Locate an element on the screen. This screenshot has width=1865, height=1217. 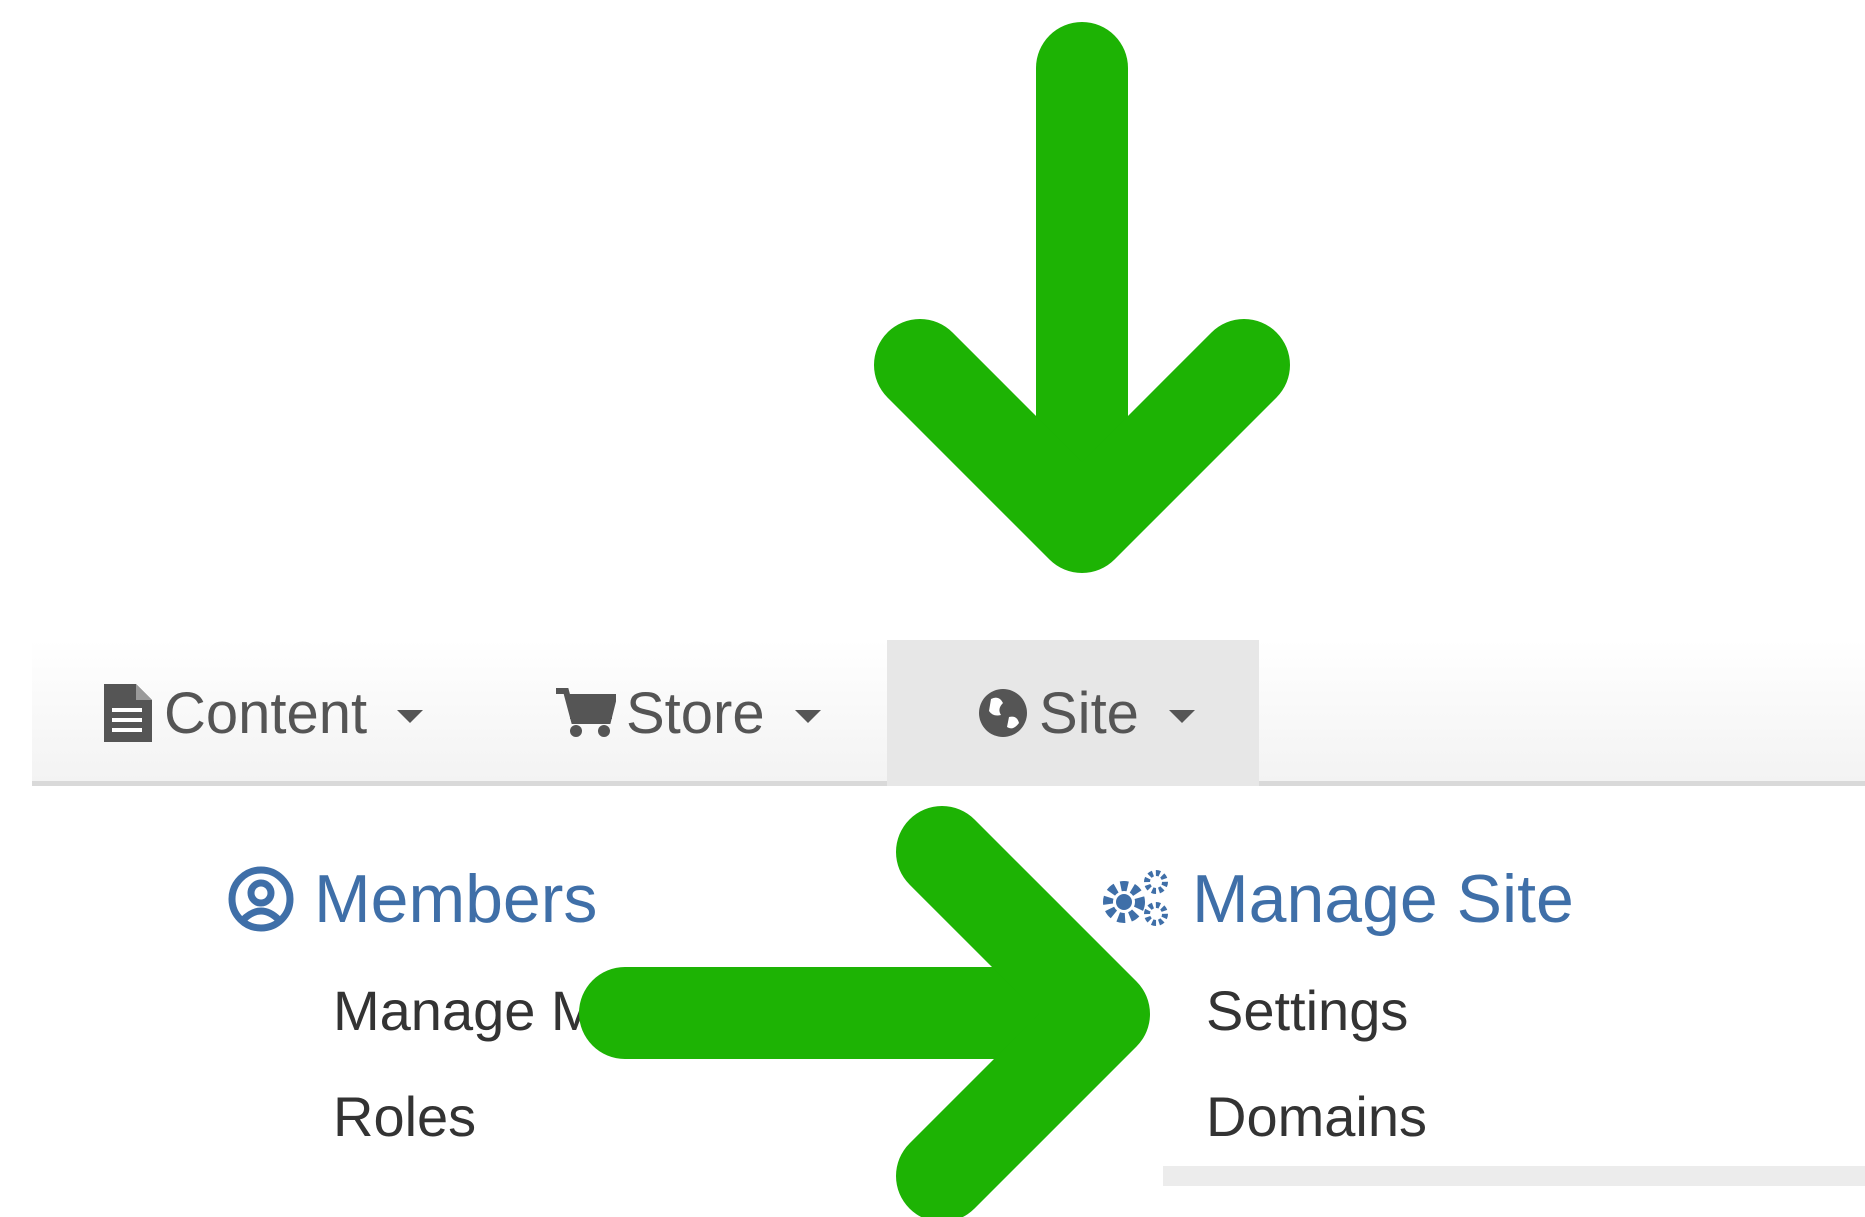
top-navbar: Content Store Site is located at coordinates (948, 713).